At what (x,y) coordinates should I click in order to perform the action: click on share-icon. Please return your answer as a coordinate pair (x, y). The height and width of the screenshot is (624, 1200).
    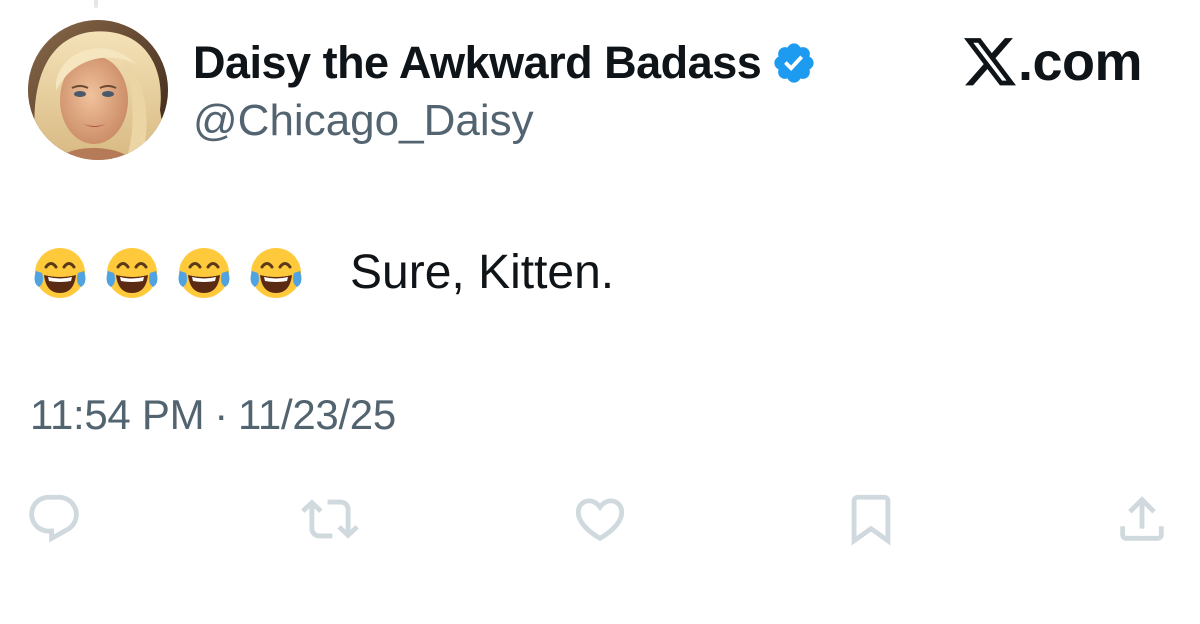
    Looking at the image, I should click on (1142, 519).